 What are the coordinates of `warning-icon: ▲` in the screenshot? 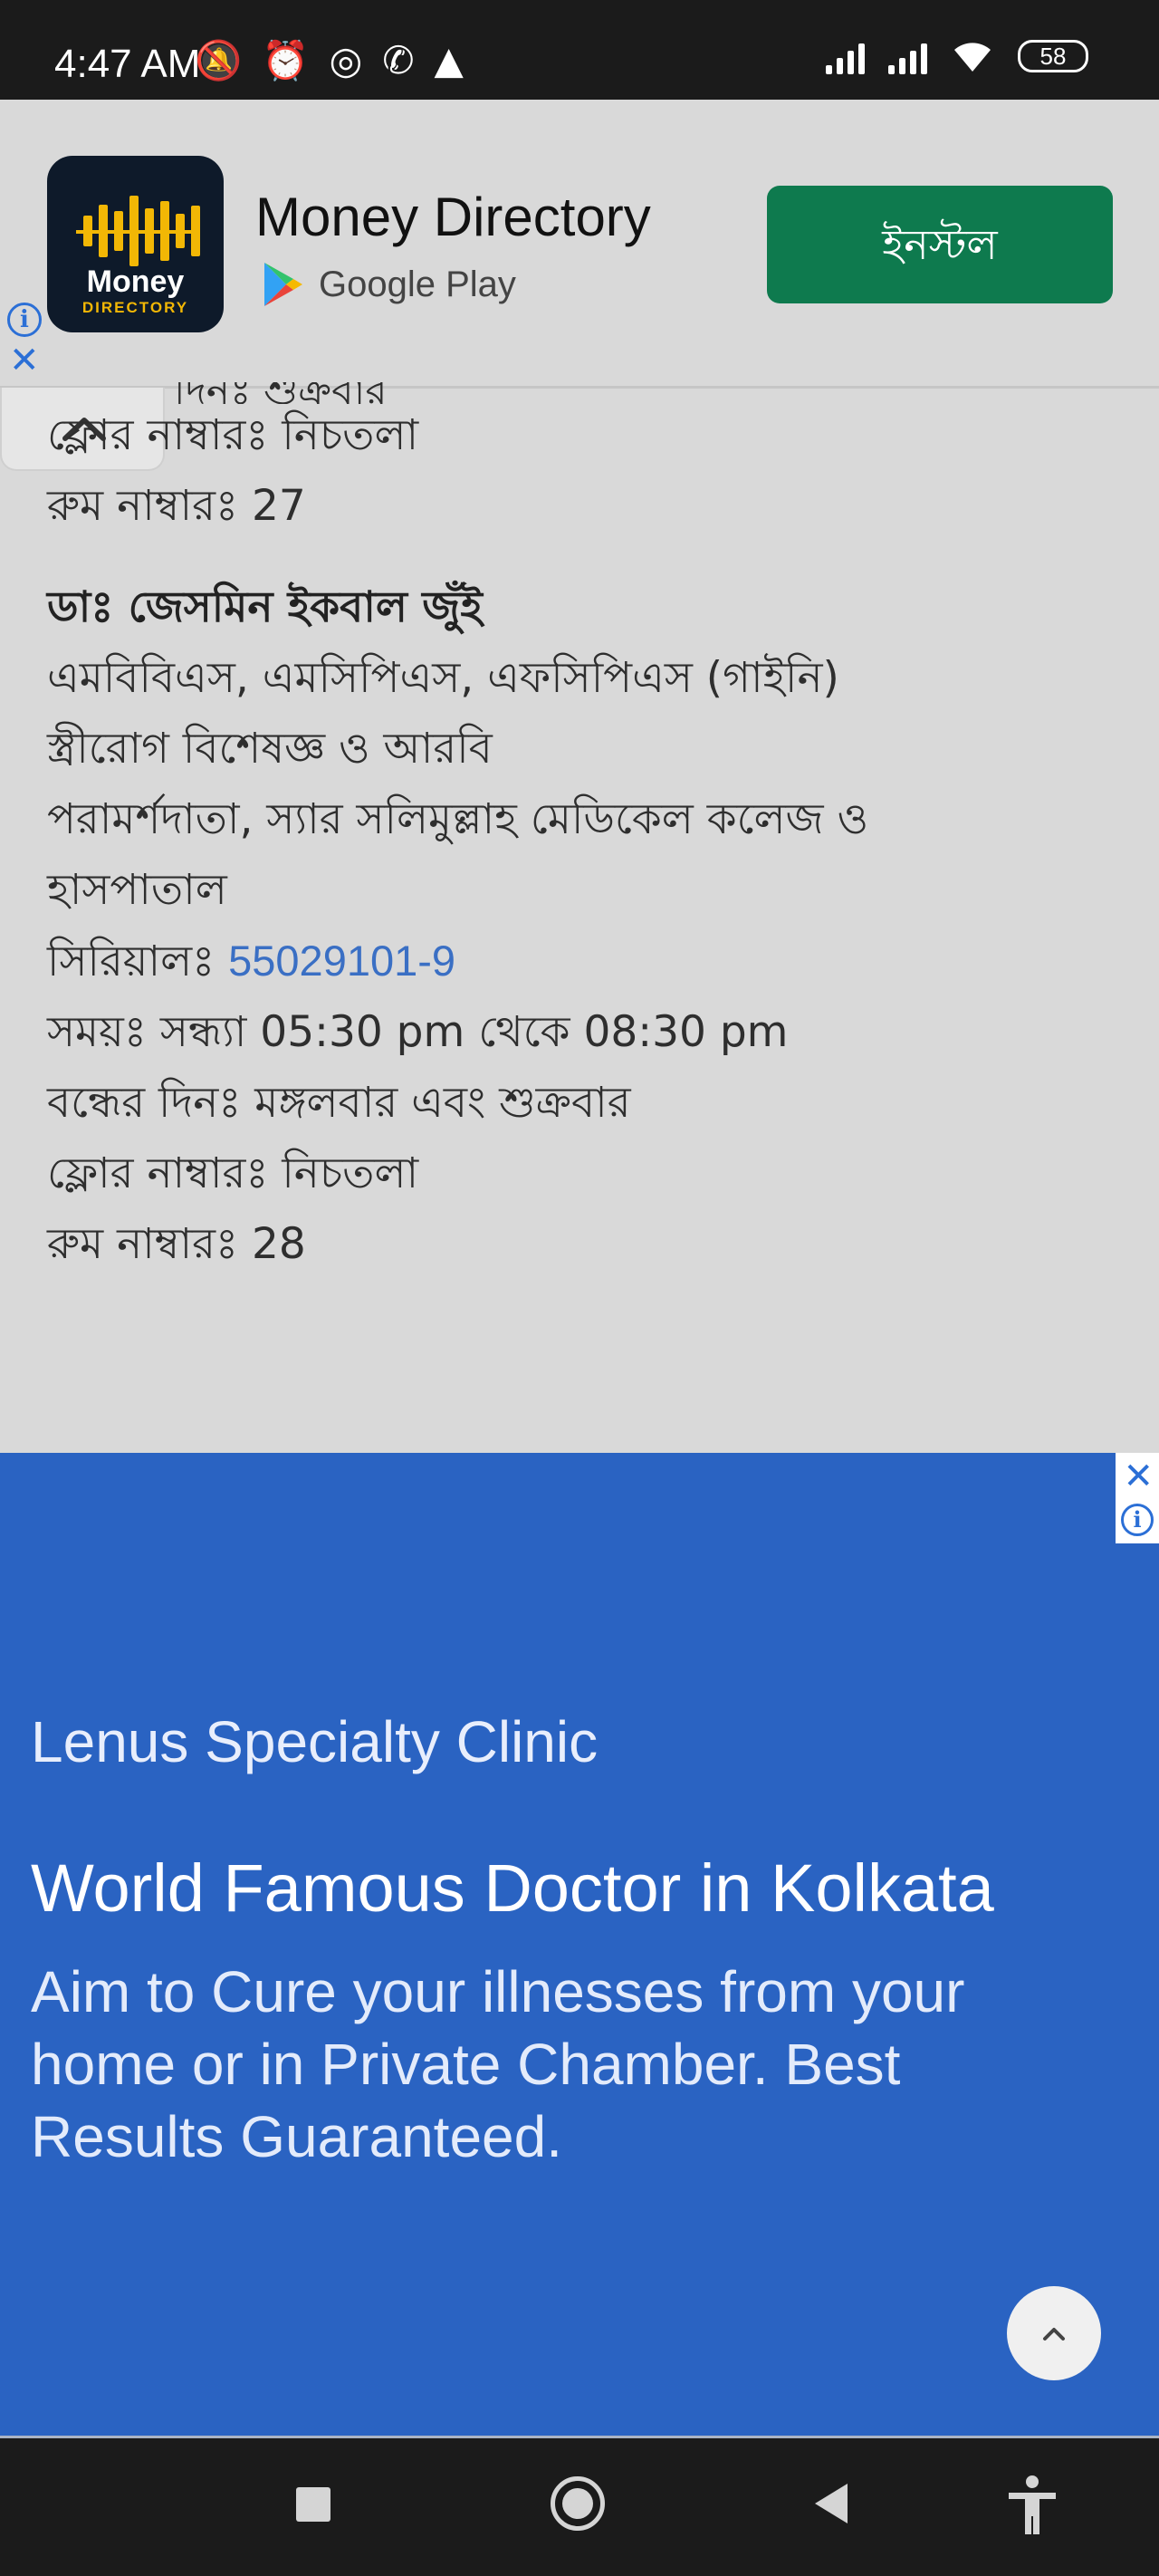 It's located at (449, 60).